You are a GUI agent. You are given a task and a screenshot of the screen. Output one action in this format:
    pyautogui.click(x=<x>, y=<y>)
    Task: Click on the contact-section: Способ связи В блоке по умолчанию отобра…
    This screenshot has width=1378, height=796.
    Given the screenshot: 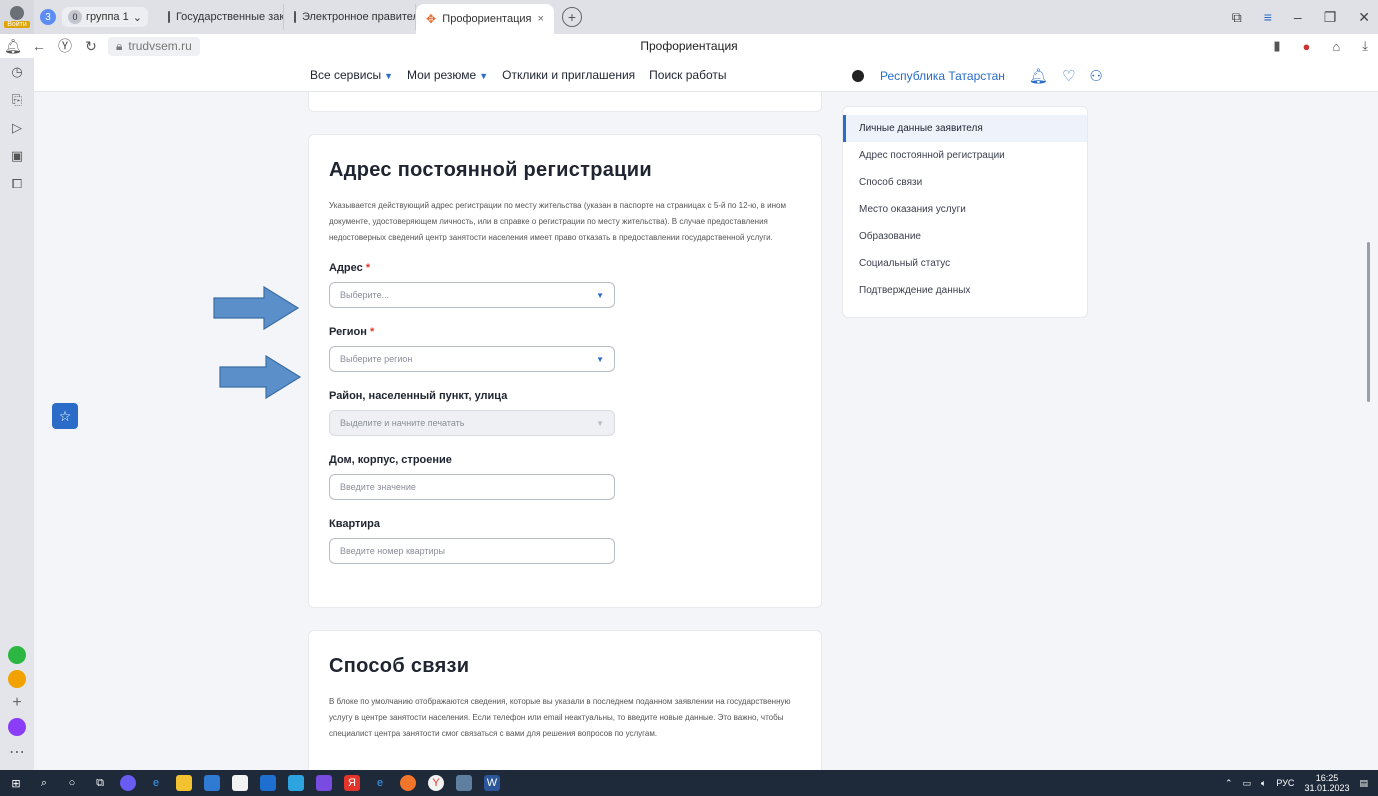 What is the action you would take?
    pyautogui.click(x=565, y=700)
    